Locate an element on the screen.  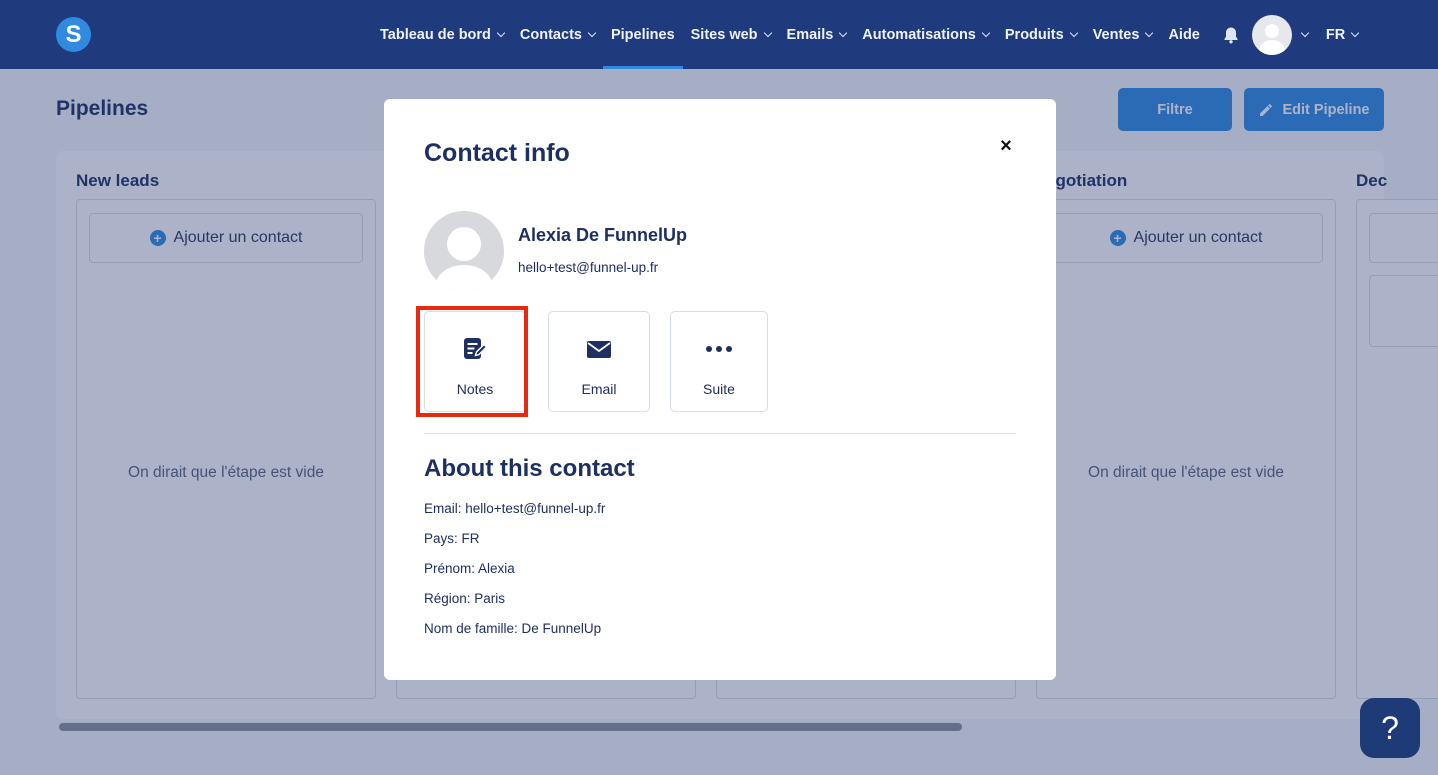
nav-item-label: Contacts is located at coordinates (550, 34).